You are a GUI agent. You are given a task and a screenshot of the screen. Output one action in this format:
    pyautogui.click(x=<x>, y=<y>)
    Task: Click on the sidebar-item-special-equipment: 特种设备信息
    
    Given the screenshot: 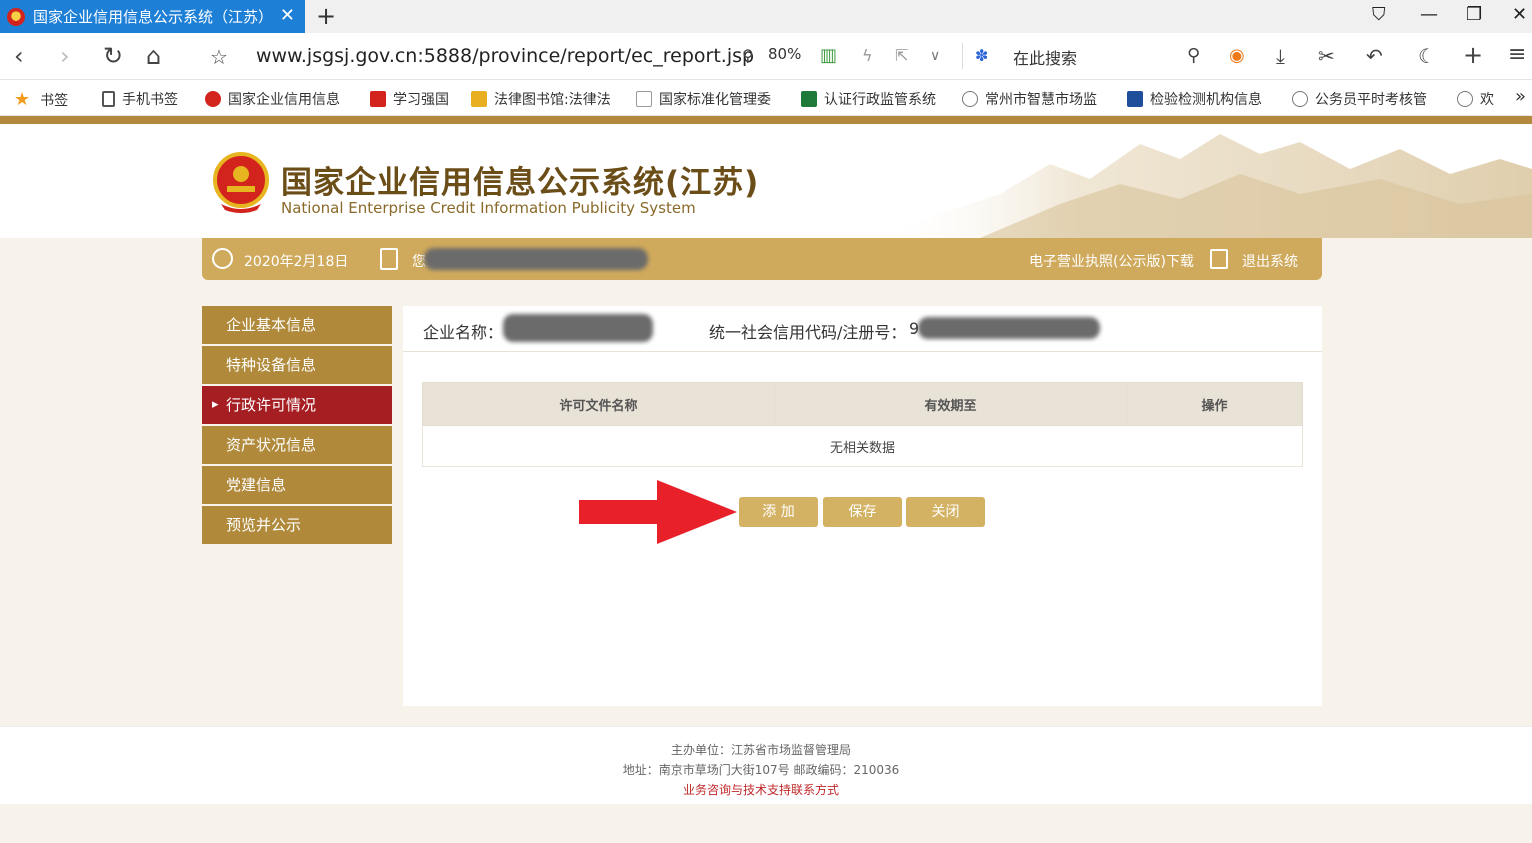 What is the action you would take?
    pyautogui.click(x=297, y=365)
    